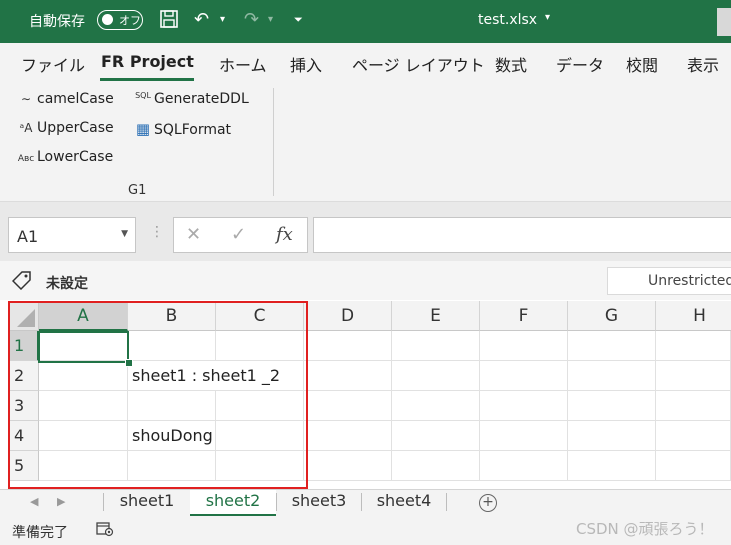  I want to click on lower-case-icon: Aʙᴄ, so click(26, 159).